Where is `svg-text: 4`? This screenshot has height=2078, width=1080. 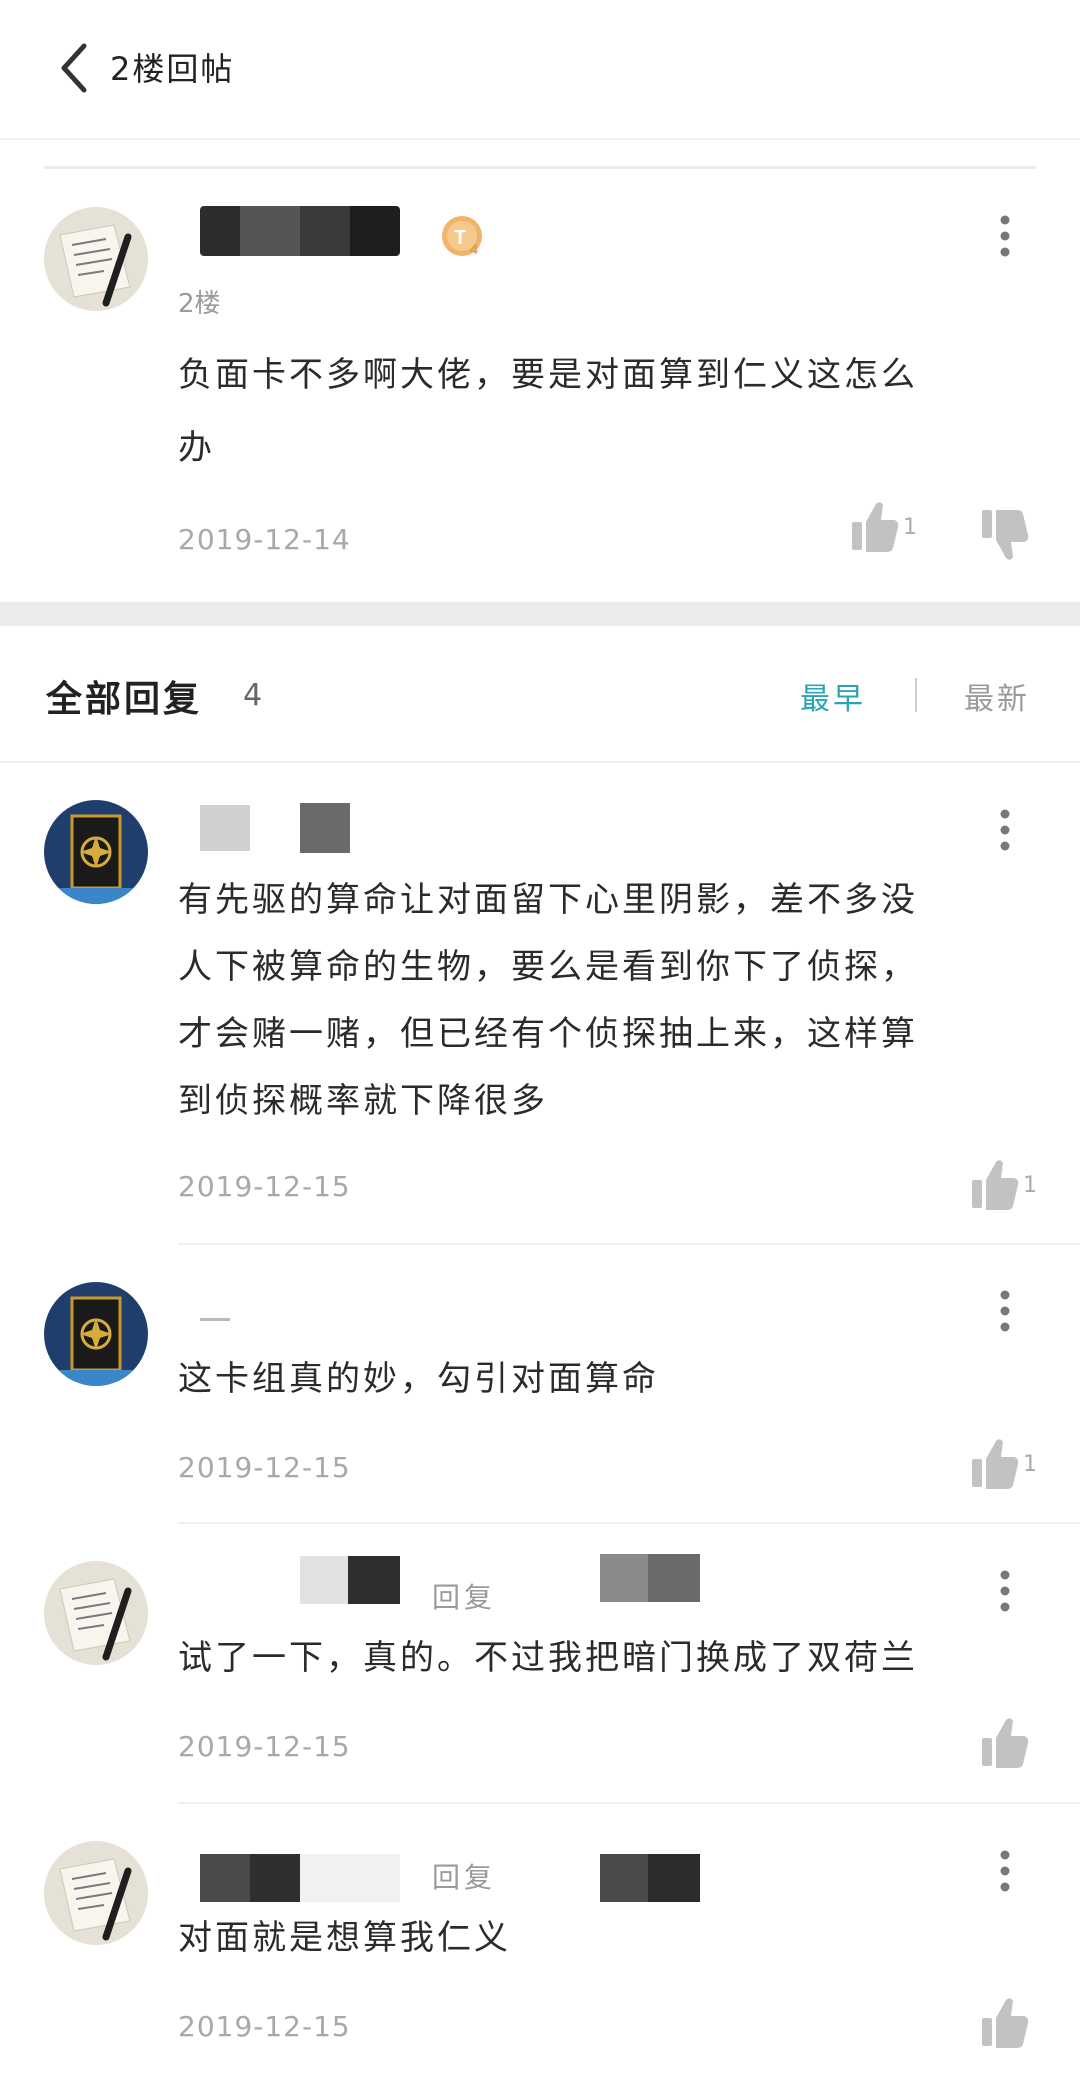 svg-text: 4 is located at coordinates (474, 249).